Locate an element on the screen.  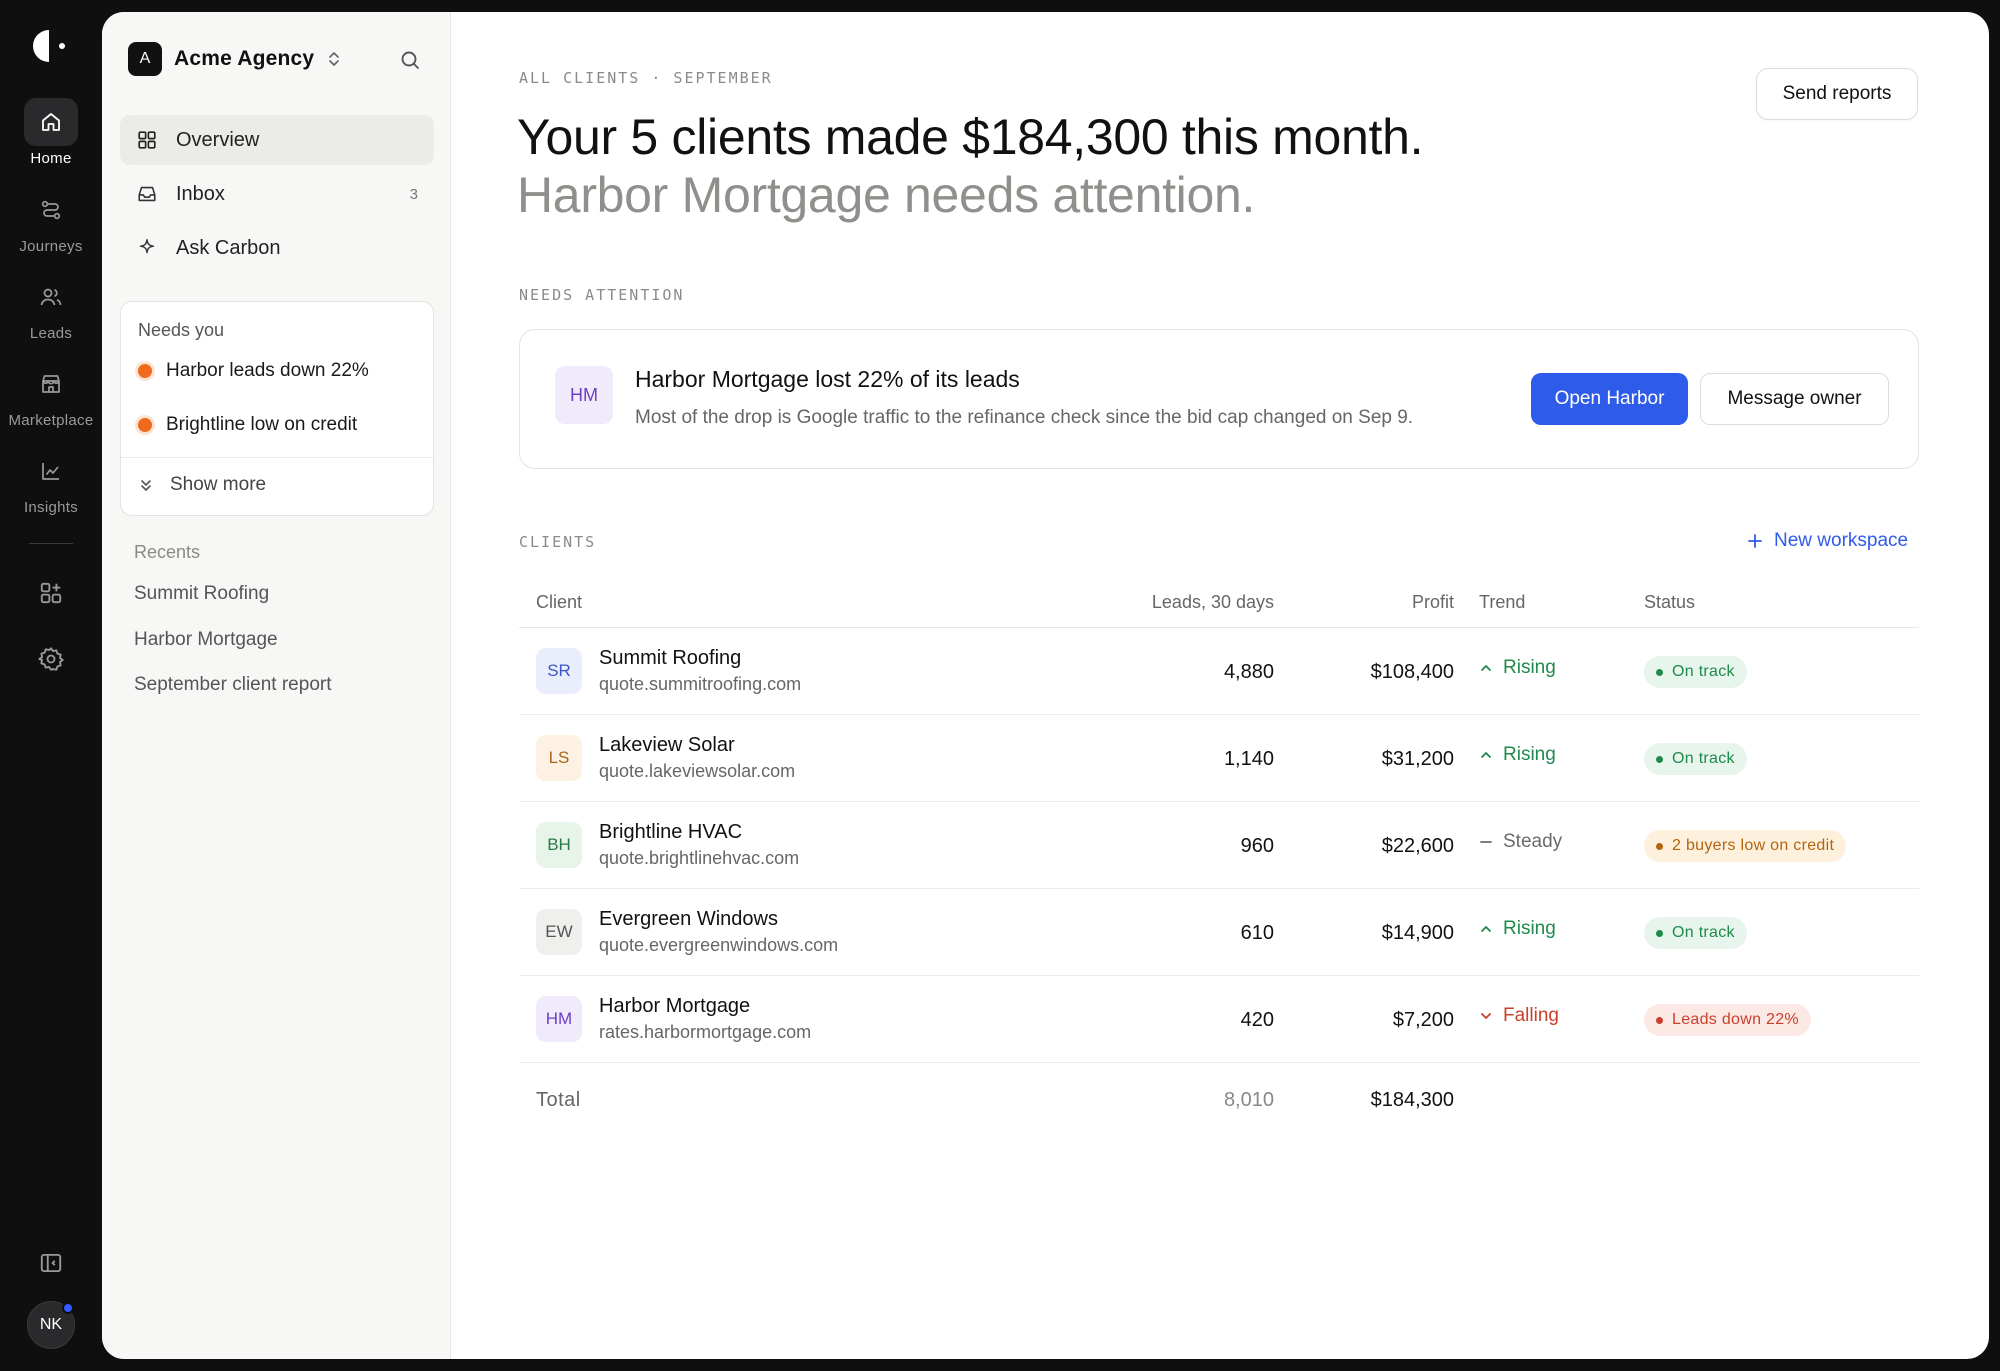
client-monogram: HM is located at coordinates (559, 1019).